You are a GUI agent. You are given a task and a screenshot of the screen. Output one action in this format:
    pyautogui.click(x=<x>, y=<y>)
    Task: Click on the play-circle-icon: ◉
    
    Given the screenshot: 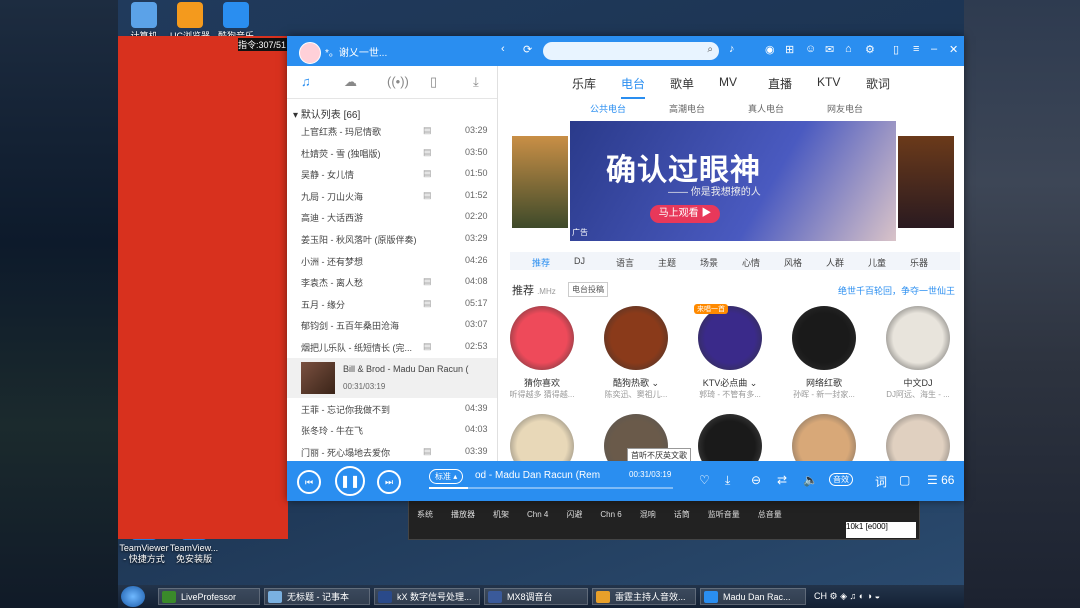 What is the action you would take?
    pyautogui.click(x=770, y=49)
    